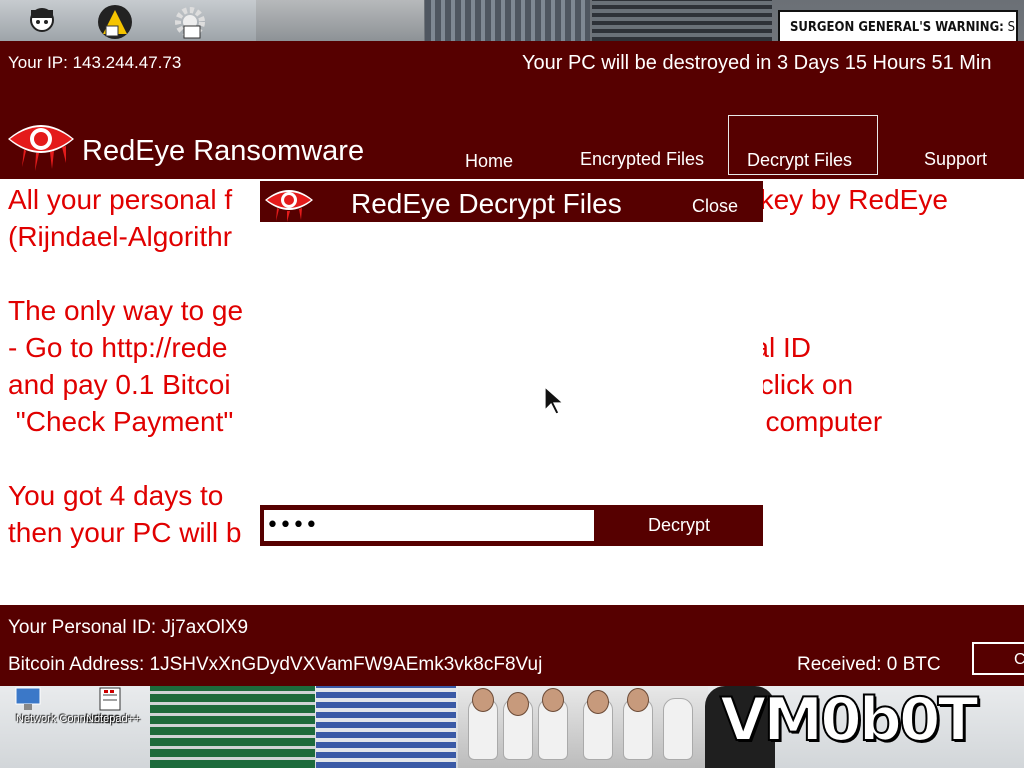 The height and width of the screenshot is (768, 1024). Describe the element at coordinates (898, 25) in the screenshot. I see `surgeon-general-warning-sign: SURGEON GENERAL'S WARNING: Smoking` at that location.